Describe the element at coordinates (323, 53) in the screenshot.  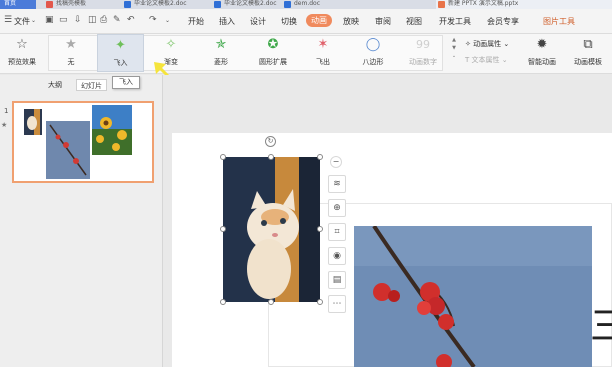
I see `effect-fly-out-button: ✶ 飞出` at that location.